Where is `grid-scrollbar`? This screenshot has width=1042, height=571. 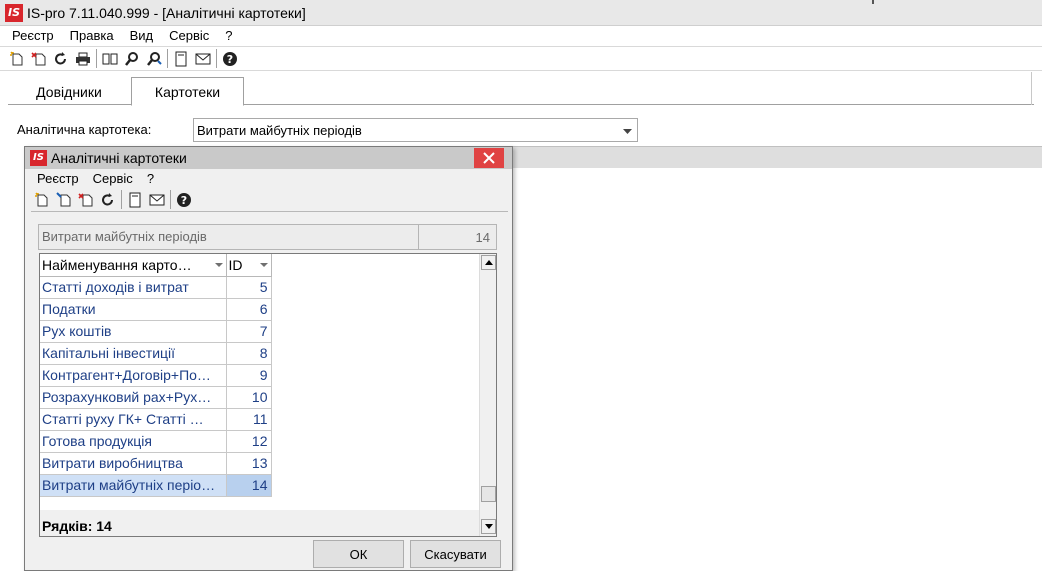
grid-scrollbar is located at coordinates (487, 395).